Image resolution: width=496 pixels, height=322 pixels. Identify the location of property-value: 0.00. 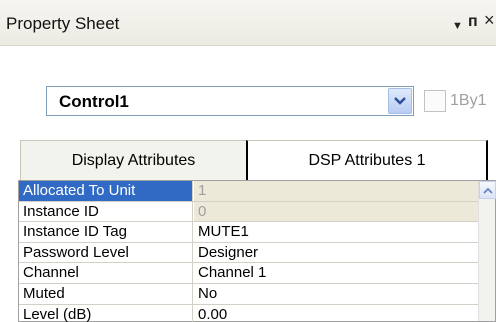
(336, 313).